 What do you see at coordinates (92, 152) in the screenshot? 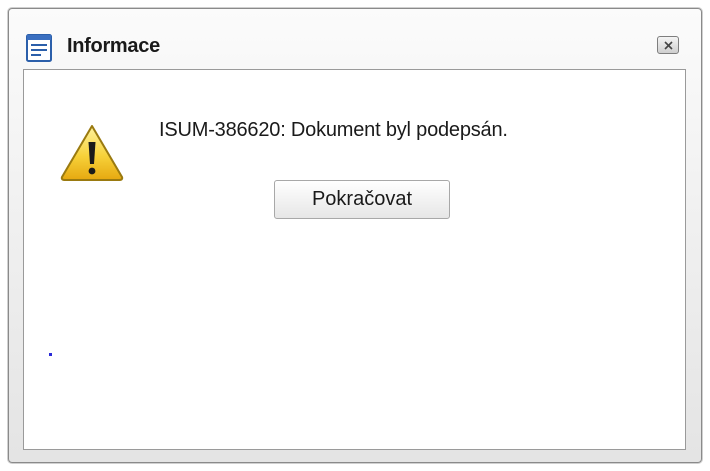
I see `warning-icon` at bounding box center [92, 152].